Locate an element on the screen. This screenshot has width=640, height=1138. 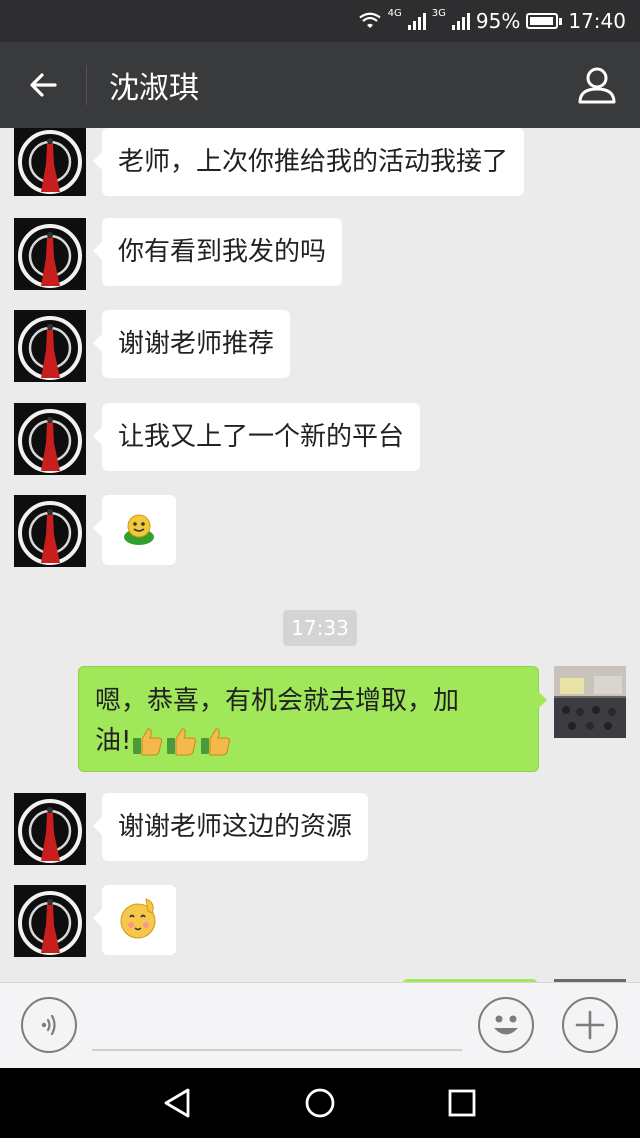
system-nav-bar is located at coordinates (320, 1103).